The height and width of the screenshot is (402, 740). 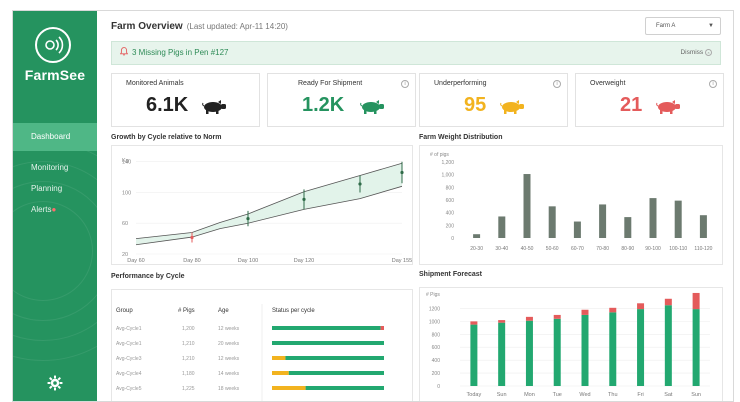 I want to click on norm-band, so click(x=269, y=204).